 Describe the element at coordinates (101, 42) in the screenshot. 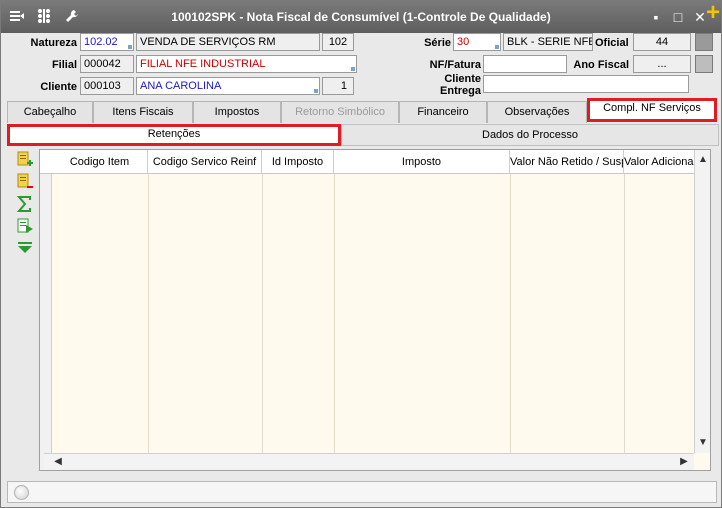

I see `natureza-code-value: 102.02` at that location.